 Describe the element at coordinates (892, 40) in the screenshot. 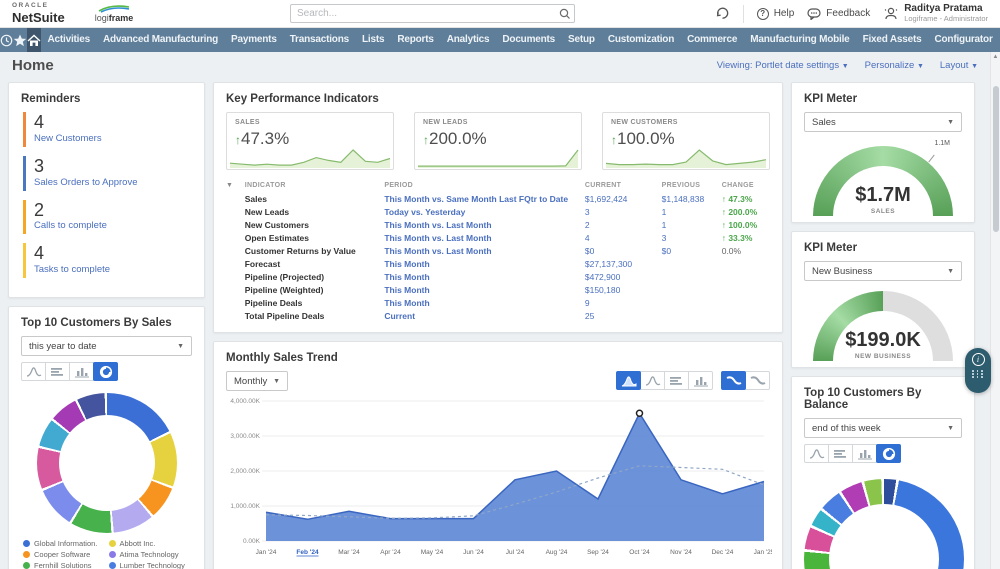

I see `nav-item-fixed-assets: Fixed Assets` at that location.